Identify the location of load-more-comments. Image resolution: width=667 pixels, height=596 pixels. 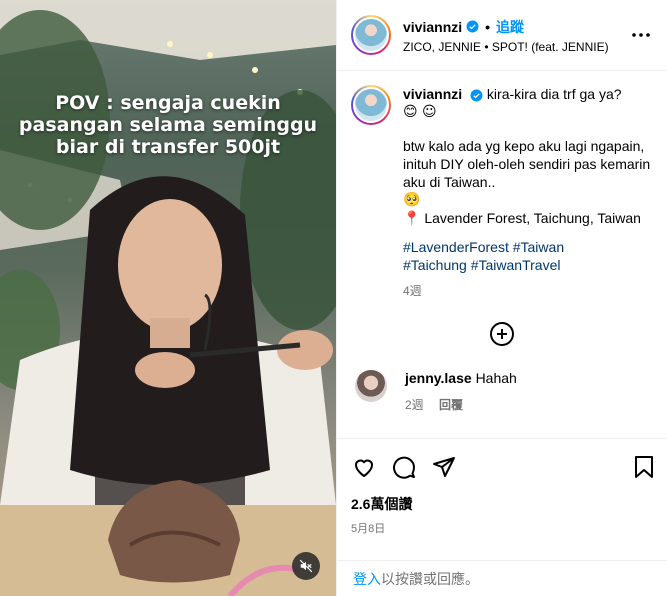
(502, 334).